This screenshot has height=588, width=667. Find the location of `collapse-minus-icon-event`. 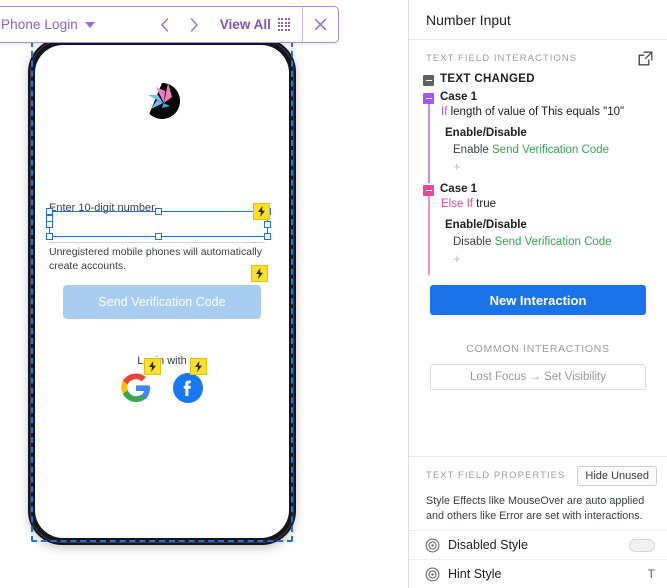

collapse-minus-icon-event is located at coordinates (428, 80).